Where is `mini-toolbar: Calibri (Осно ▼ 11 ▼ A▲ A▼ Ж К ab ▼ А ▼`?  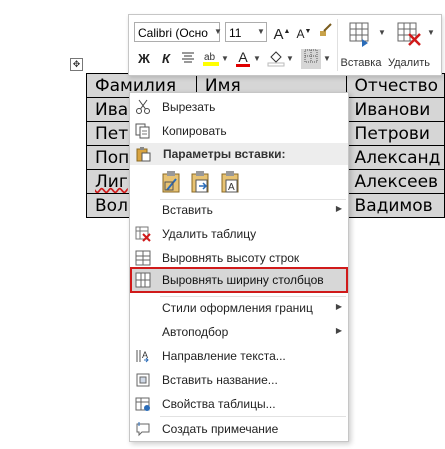
mini-toolbar: Calibri (Осно ▼ 11 ▼ A▲ A▼ Ж К ab ▼ А ▼ is located at coordinates (285, 45).